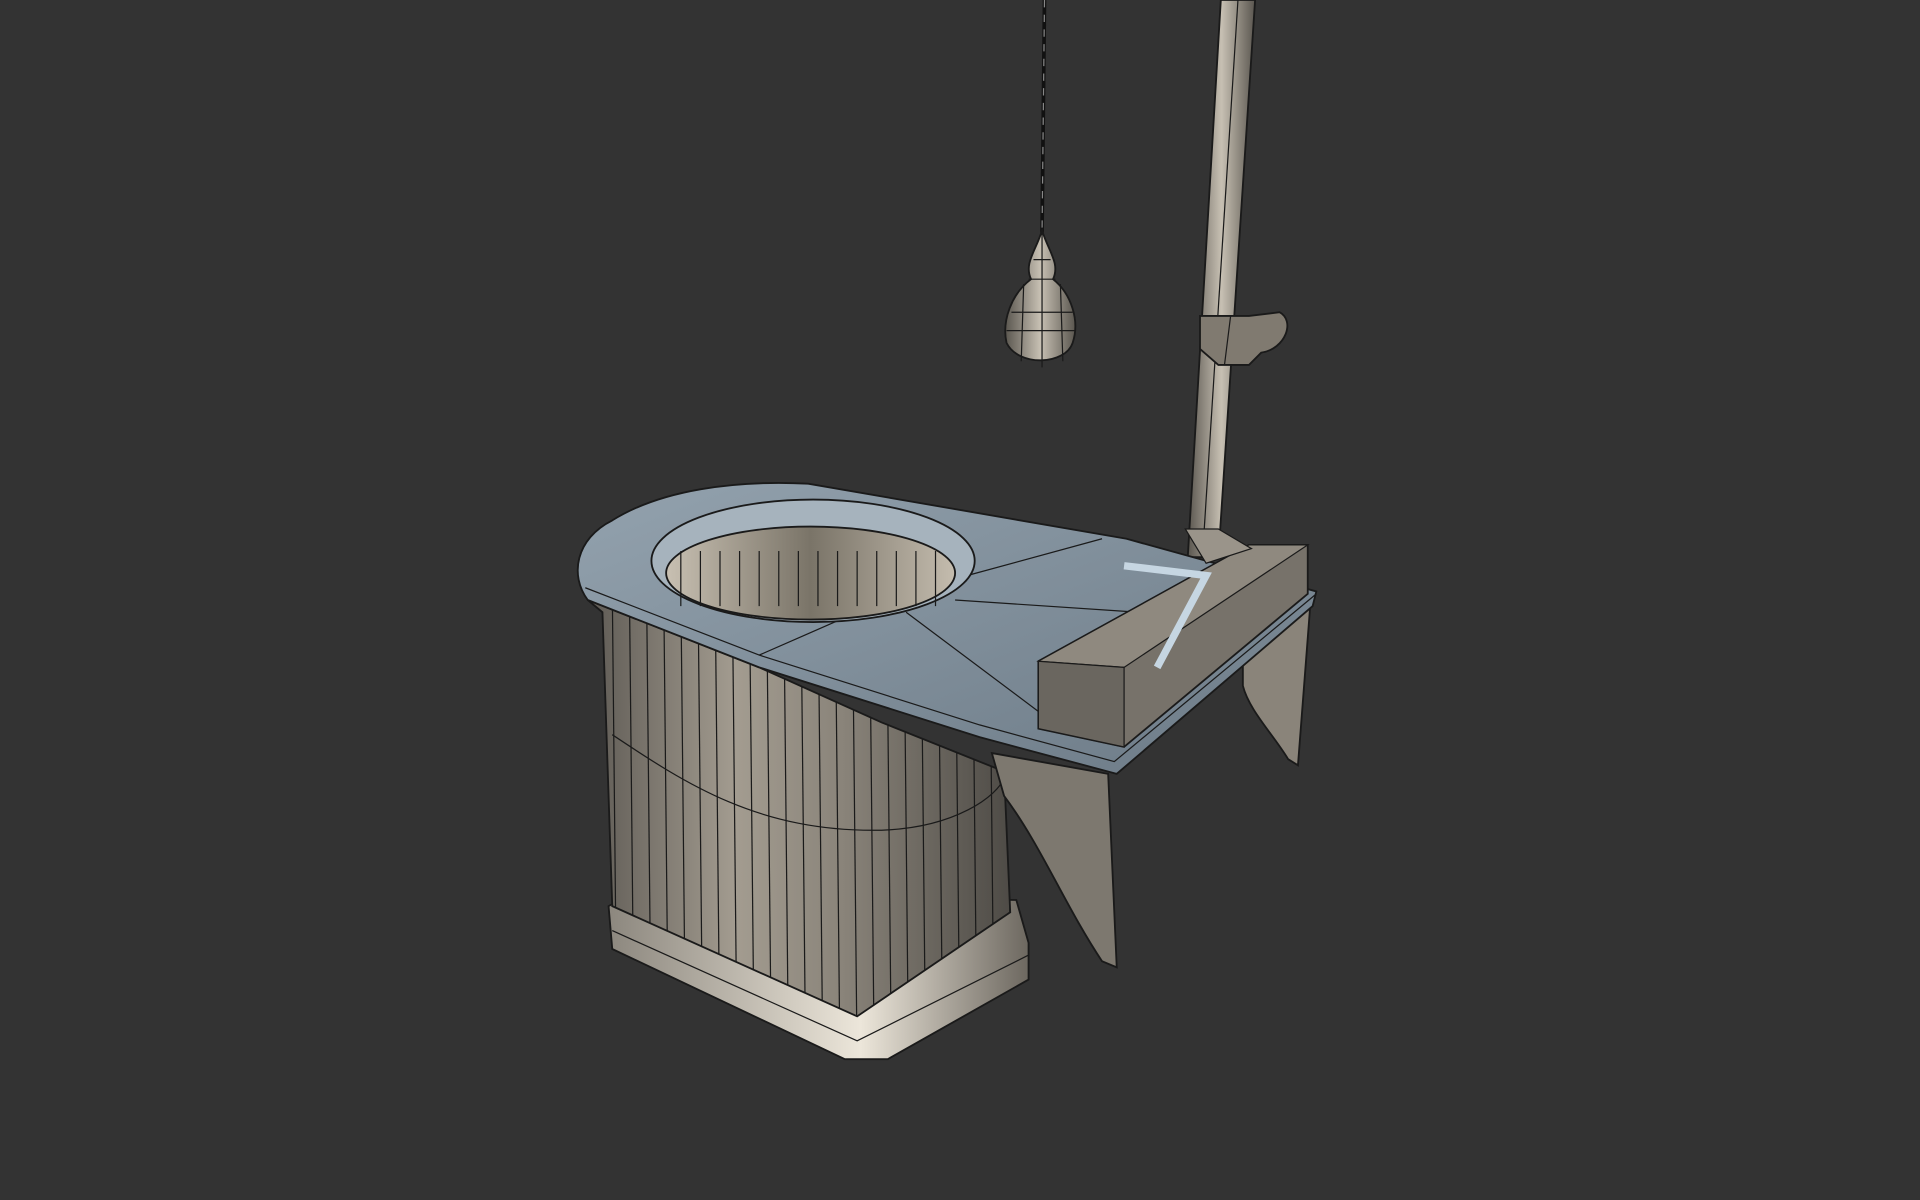 The height and width of the screenshot is (1200, 1920). I want to click on flush-pipe, so click(1221, 279).